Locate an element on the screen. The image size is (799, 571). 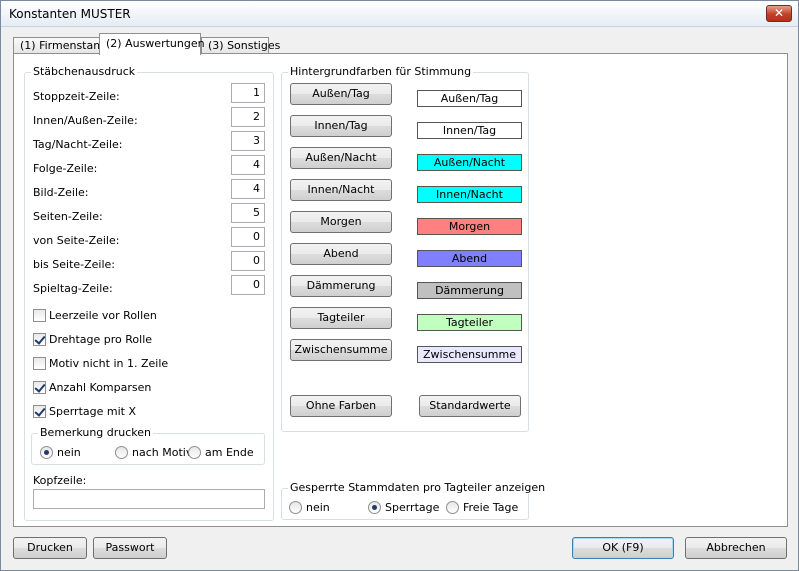
radio-bemerkung-nein is located at coordinates (46, 452).